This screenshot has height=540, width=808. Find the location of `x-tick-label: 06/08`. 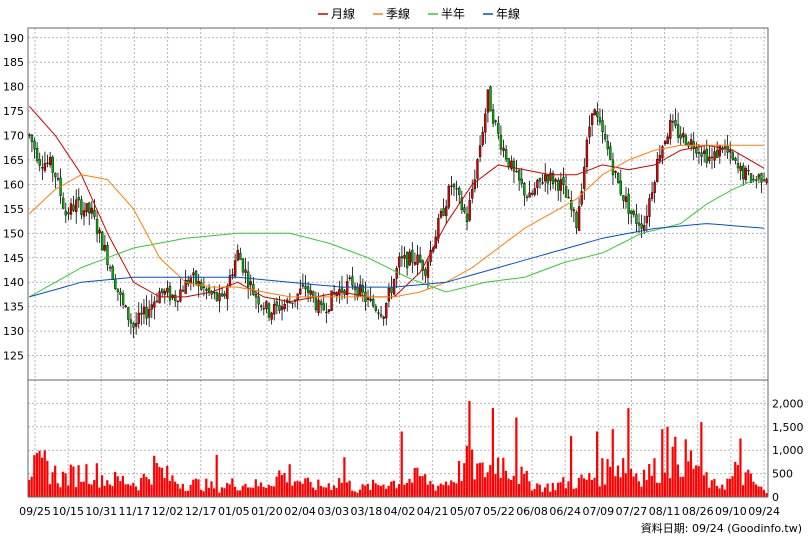

x-tick-label: 06/08 is located at coordinates (532, 511).